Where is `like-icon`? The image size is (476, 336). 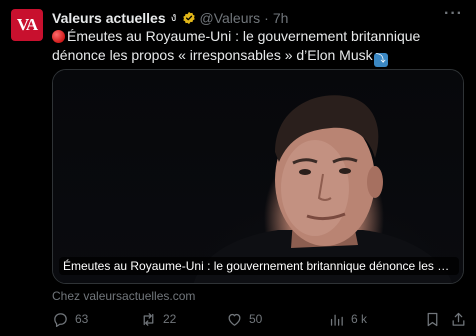 like-icon is located at coordinates (234, 319).